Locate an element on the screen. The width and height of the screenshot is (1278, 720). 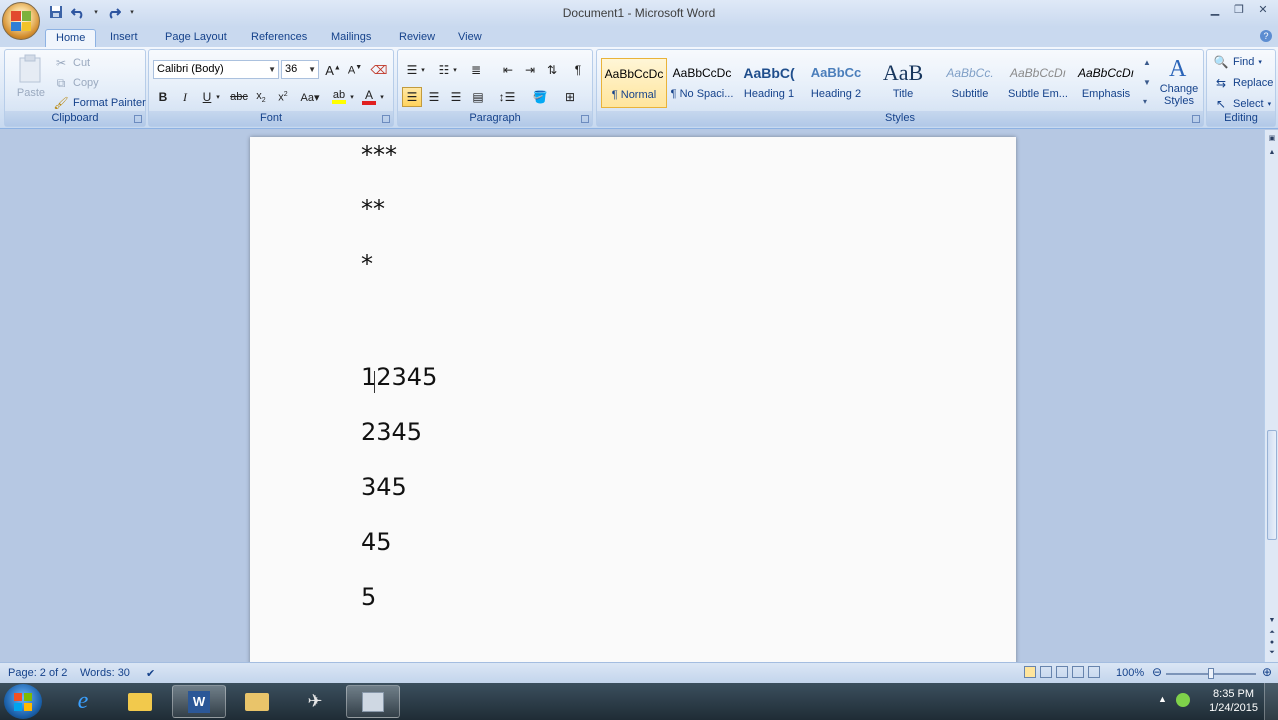
clear-formatting-button: ⌫ is located at coordinates (379, 70).